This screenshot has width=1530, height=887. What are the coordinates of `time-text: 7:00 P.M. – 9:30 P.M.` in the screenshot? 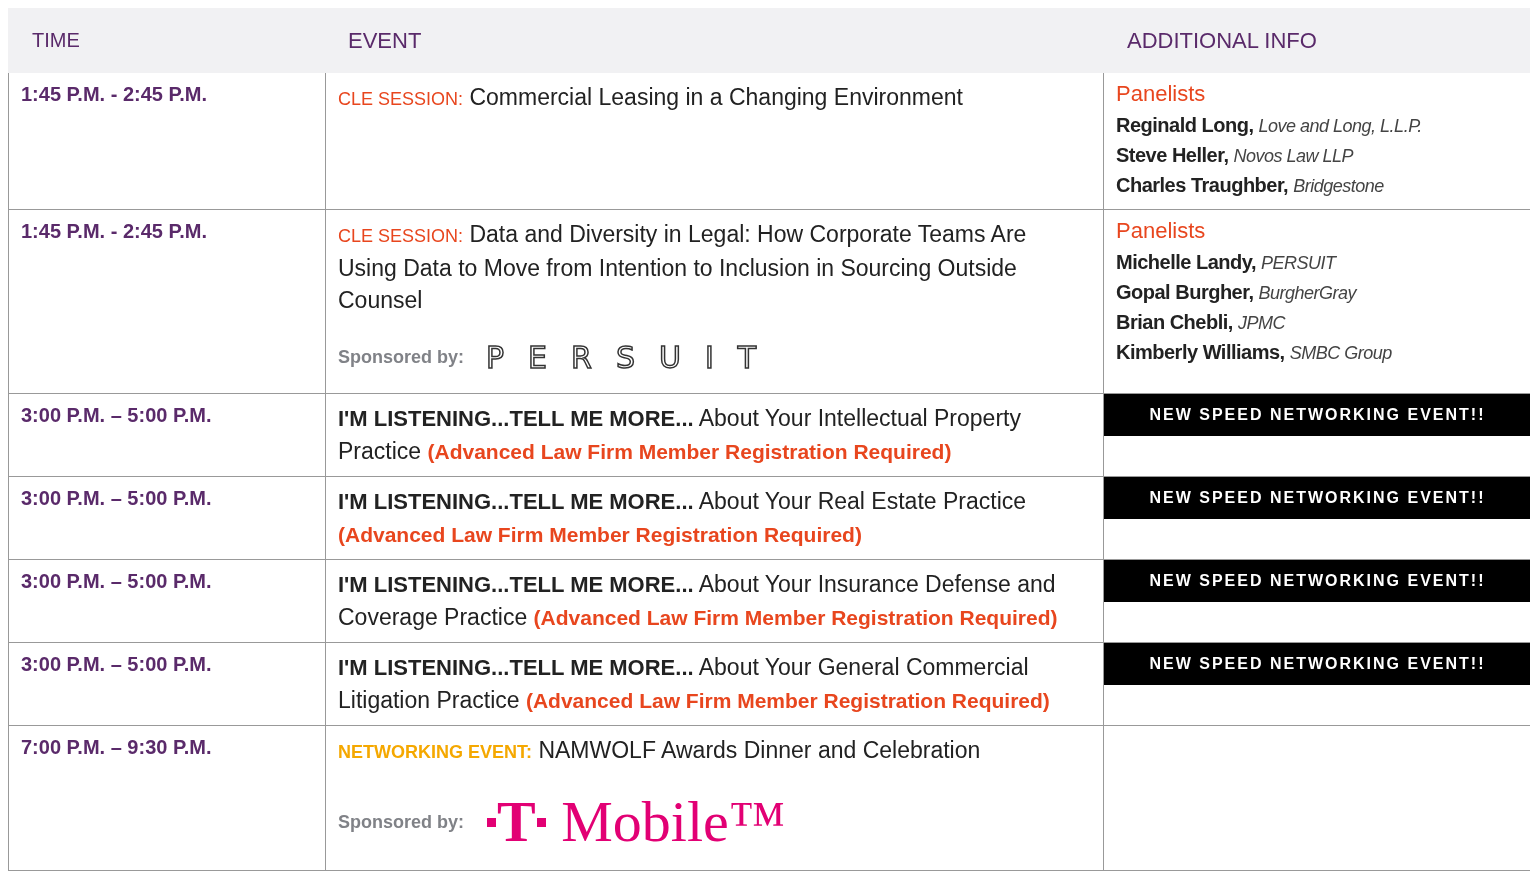 It's located at (116, 747).